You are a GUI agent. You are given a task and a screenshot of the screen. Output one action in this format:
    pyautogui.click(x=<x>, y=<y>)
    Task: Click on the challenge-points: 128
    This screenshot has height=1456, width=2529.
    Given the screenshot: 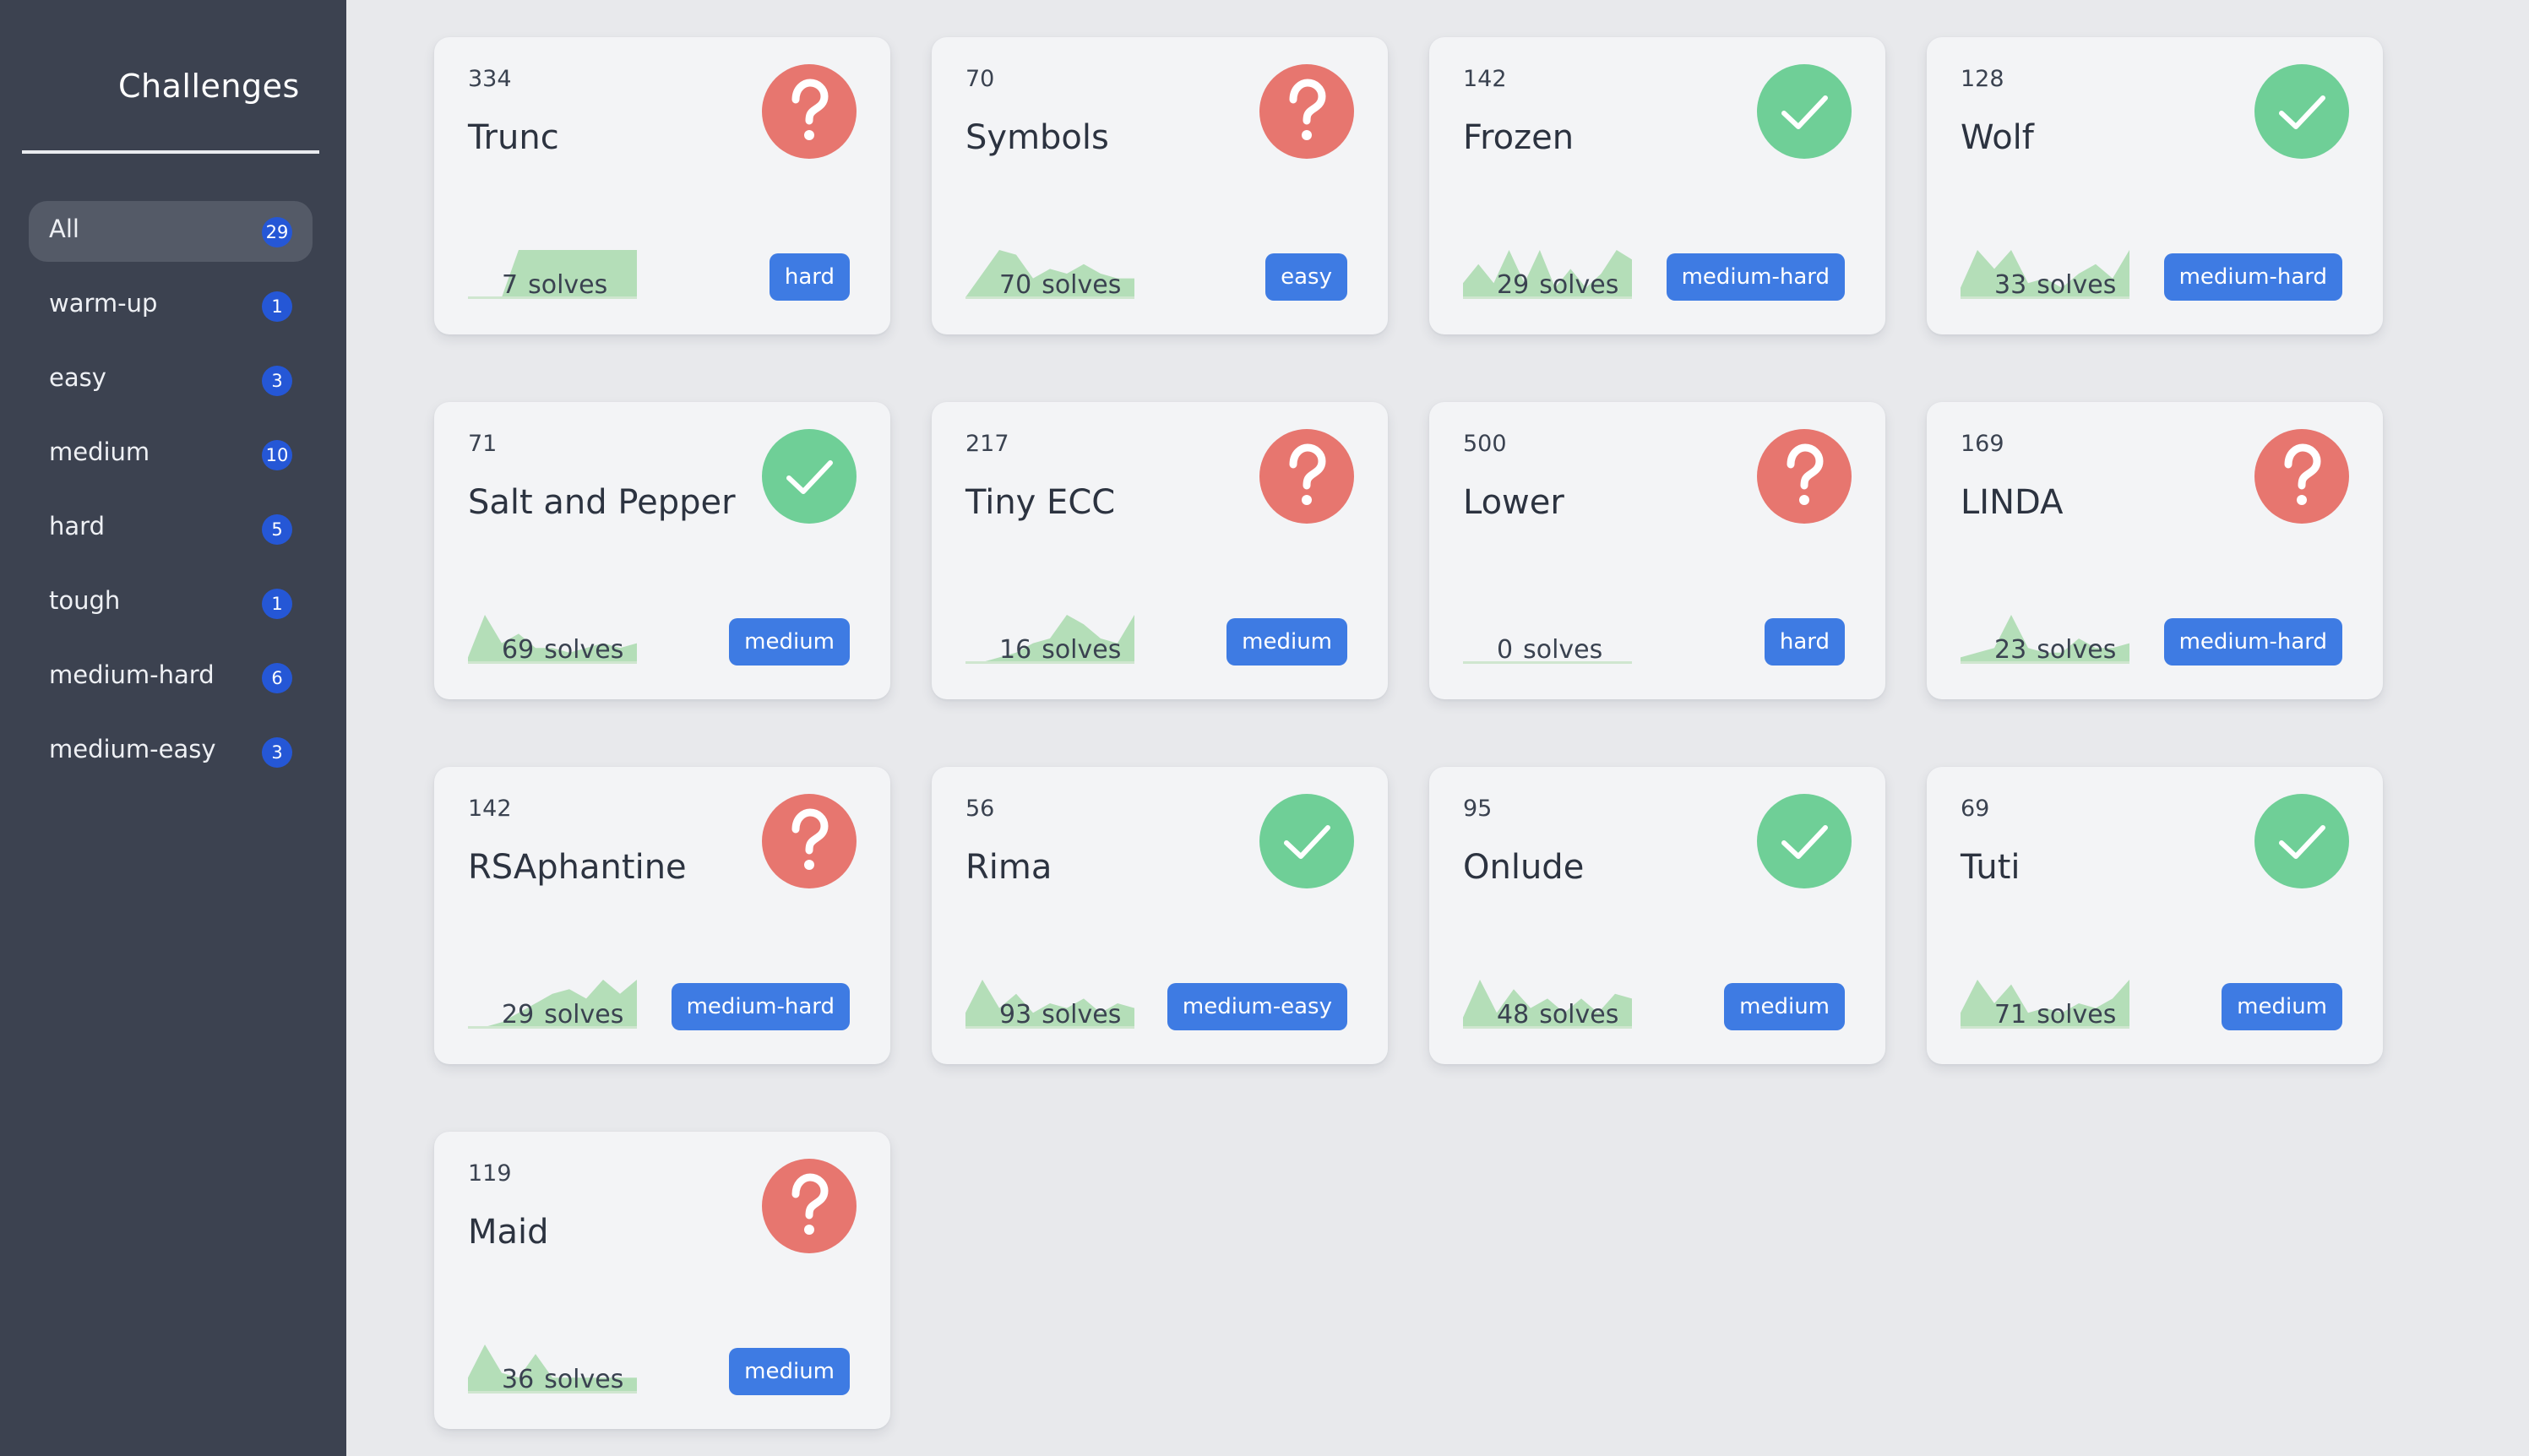 What is the action you would take?
    pyautogui.click(x=1982, y=79)
    